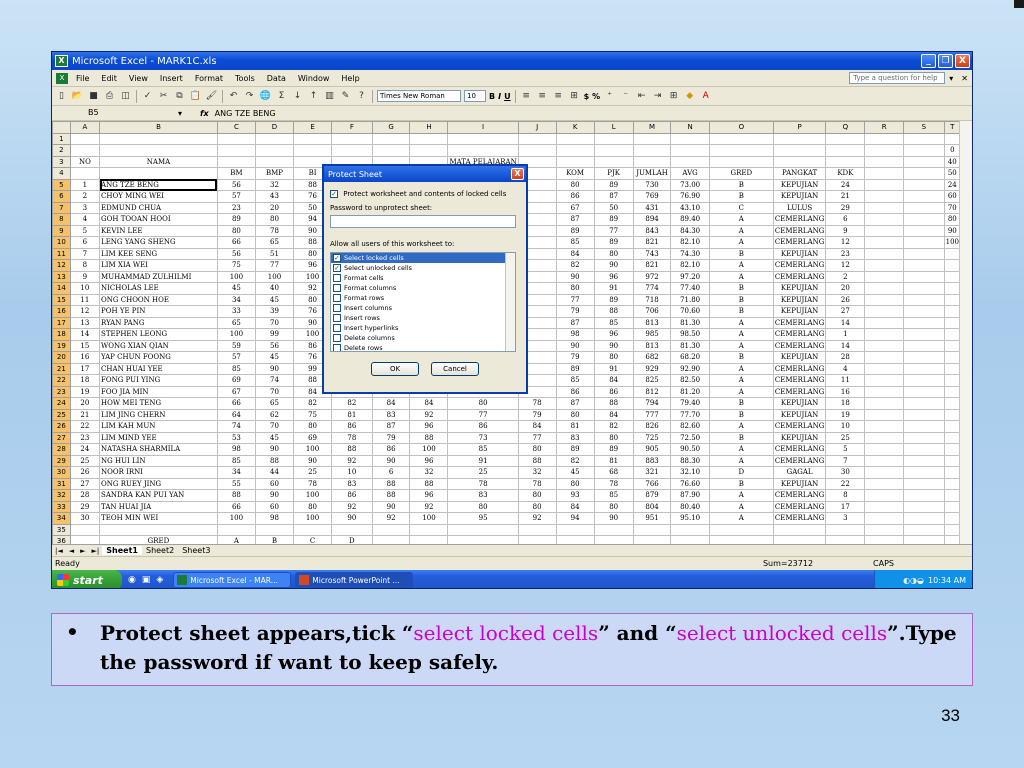 The width and height of the screenshot is (1024, 768). I want to click on row-header: 15, so click(61, 299).